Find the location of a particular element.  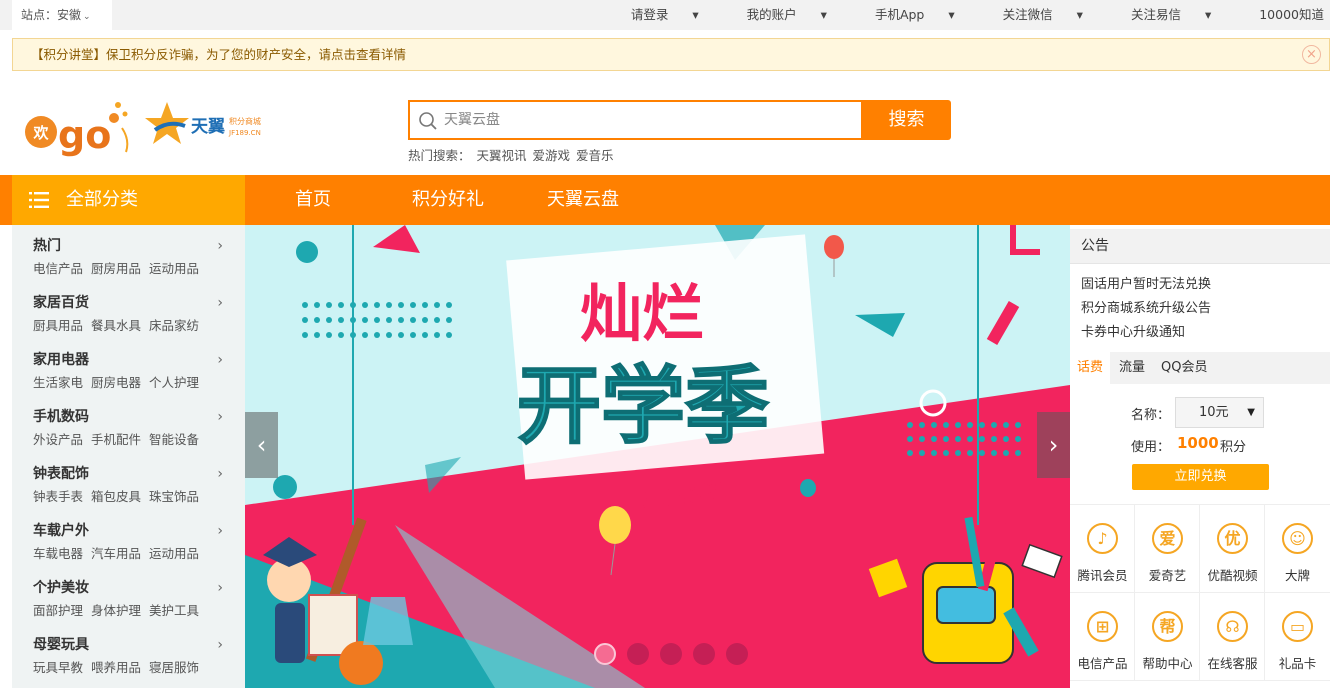

logo-sub-text: 积分商城 is located at coordinates (245, 121).